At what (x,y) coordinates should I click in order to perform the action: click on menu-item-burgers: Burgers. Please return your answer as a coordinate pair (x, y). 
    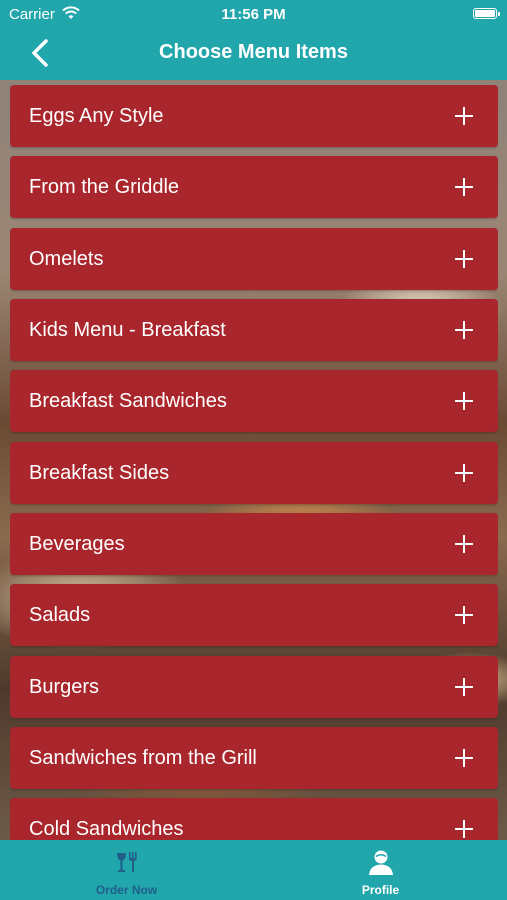
    Looking at the image, I should click on (254, 687).